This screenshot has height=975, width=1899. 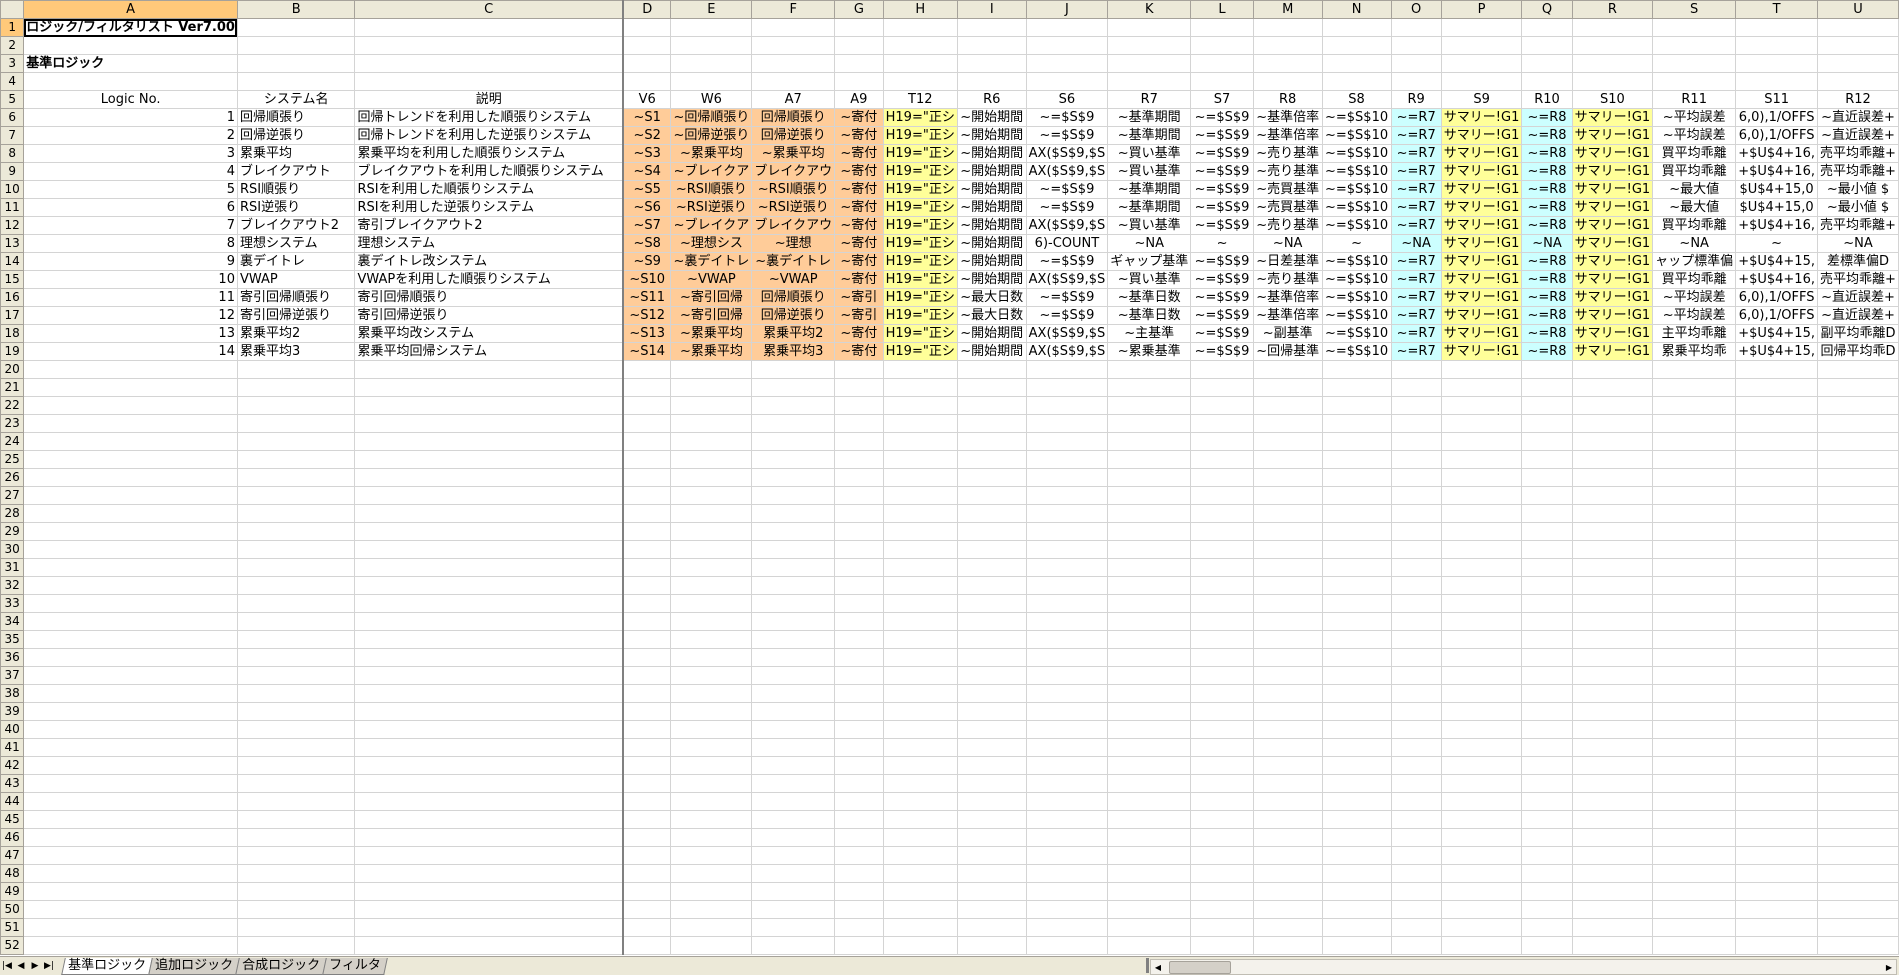 What do you see at coordinates (920, 9) in the screenshot?
I see `column-header-h: H` at bounding box center [920, 9].